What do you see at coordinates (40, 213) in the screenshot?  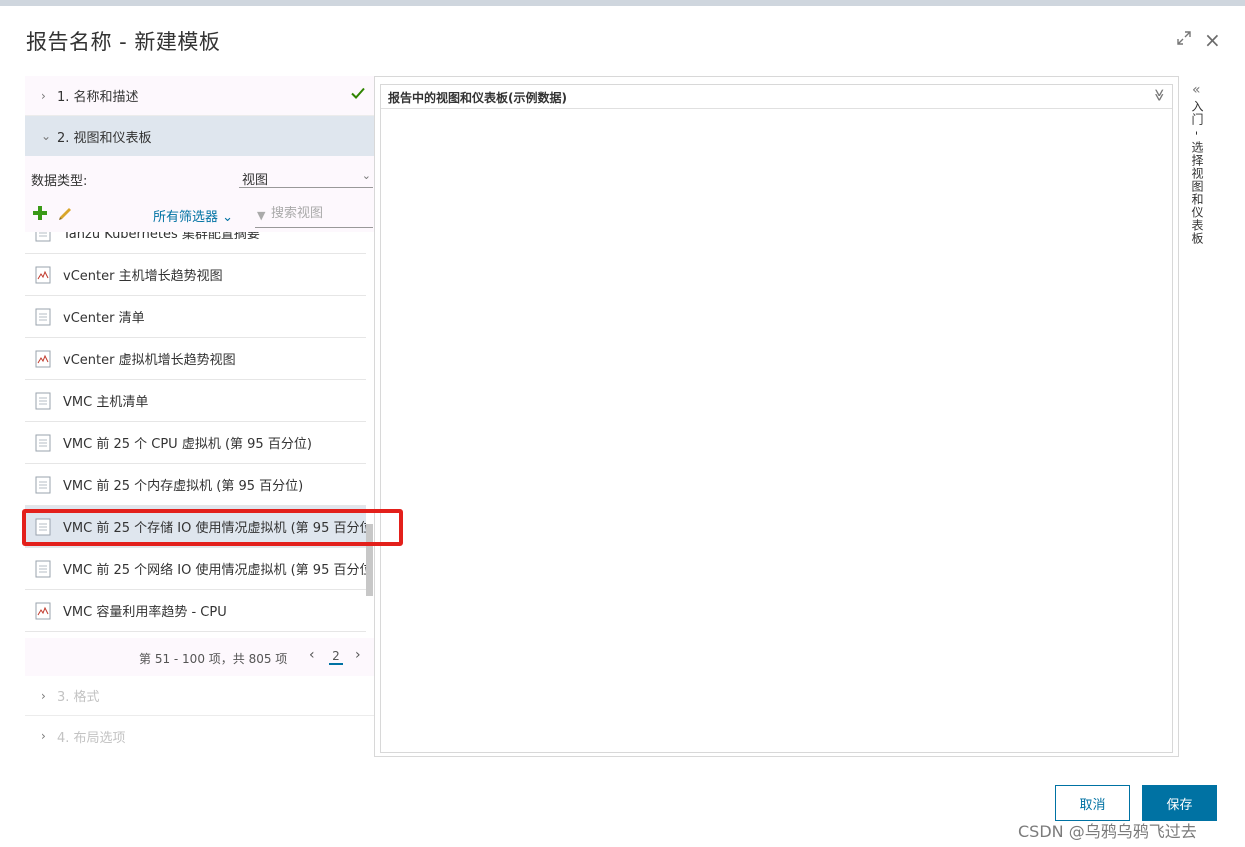 I see `plus-icon` at bounding box center [40, 213].